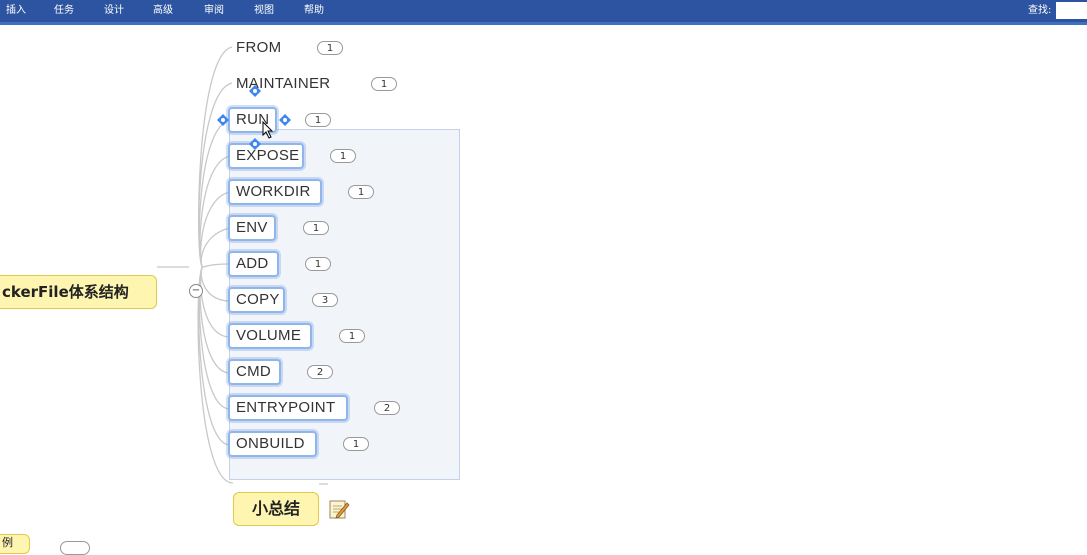 The width and height of the screenshot is (1087, 555). I want to click on menu-bar: 插入 任务 设计 高级 审阅 视图 帮助 查找:, so click(543, 12).